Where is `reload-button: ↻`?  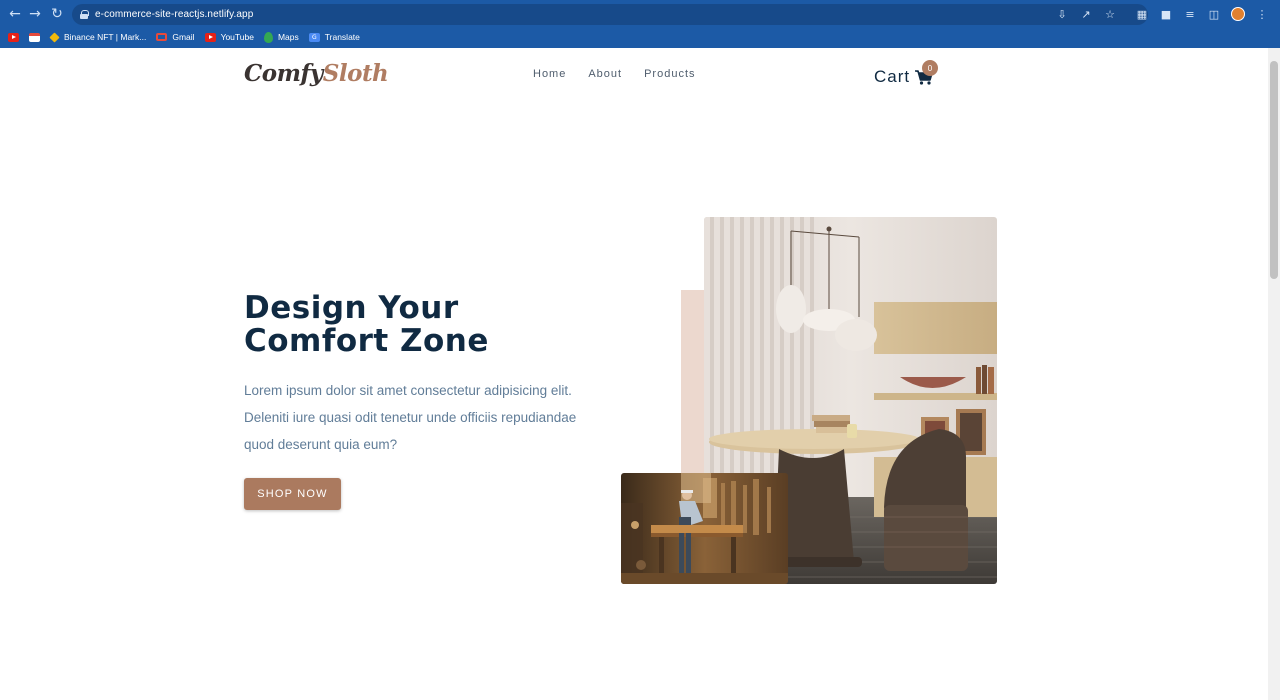
reload-button: ↻ is located at coordinates (57, 14).